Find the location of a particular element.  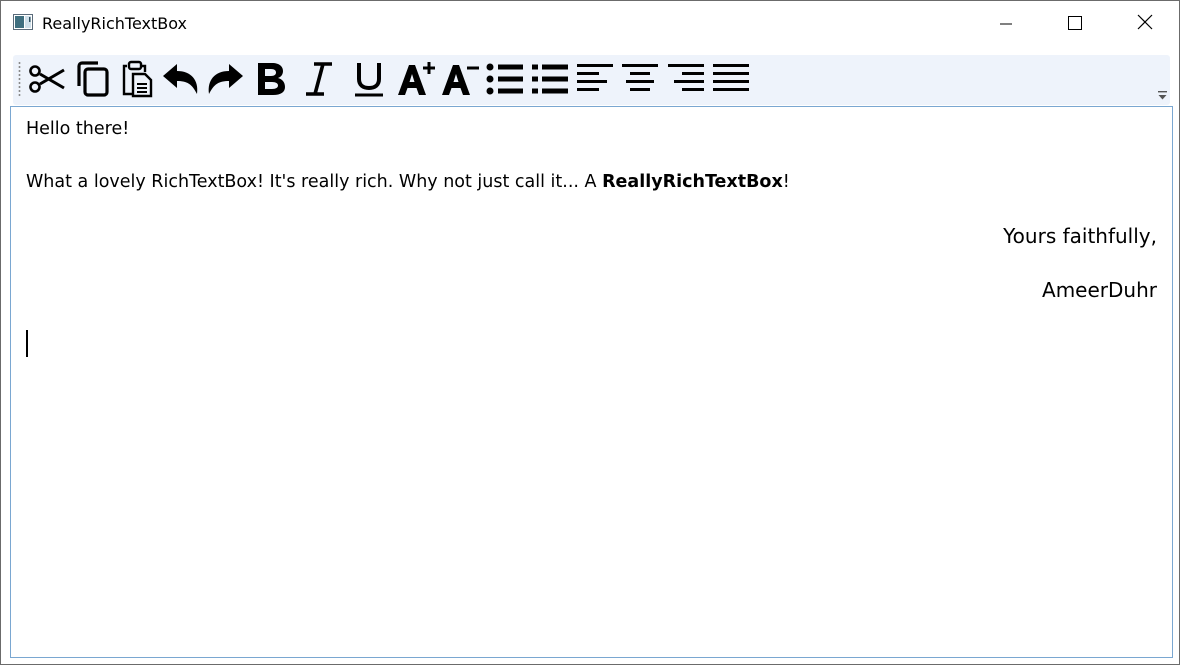

italic-icon is located at coordinates (319, 79).